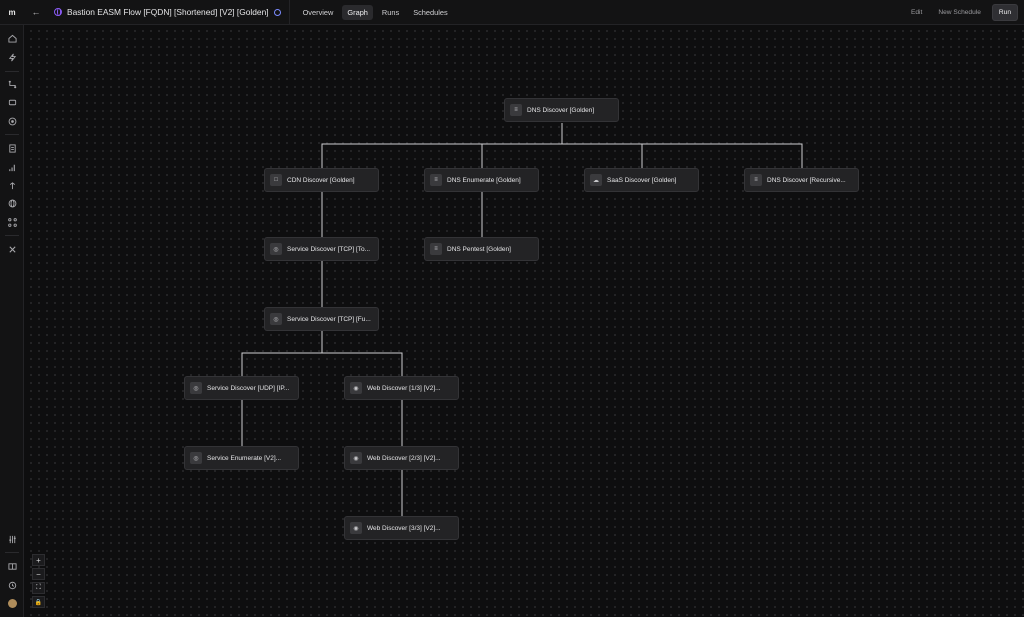 This screenshot has width=1024, height=617. I want to click on tower-icon, so click(12, 185).